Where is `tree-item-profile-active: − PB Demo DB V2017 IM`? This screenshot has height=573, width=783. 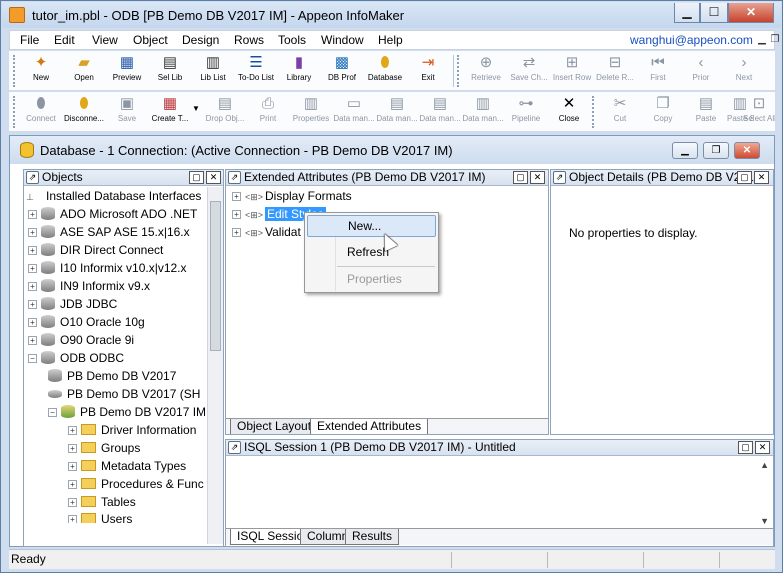 tree-item-profile-active: − PB Demo DB V2017 IM is located at coordinates (127, 412).